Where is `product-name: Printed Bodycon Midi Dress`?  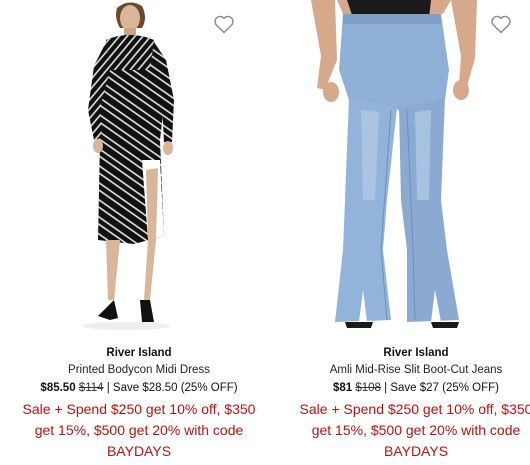 product-name: Printed Bodycon Midi Dress is located at coordinates (139, 370).